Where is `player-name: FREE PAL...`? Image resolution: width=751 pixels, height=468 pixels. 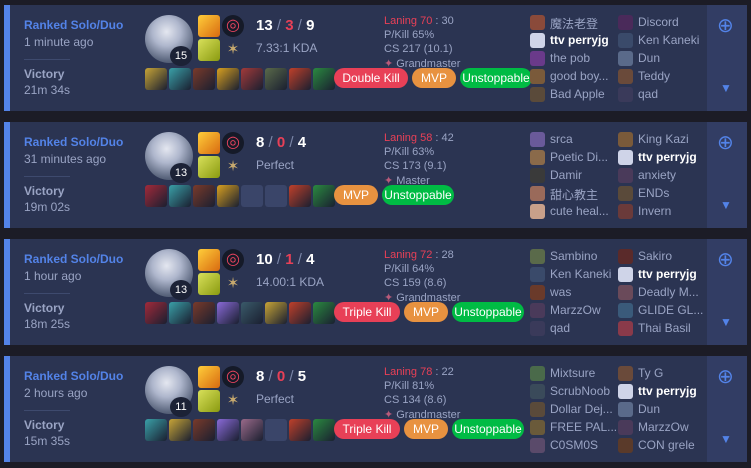 player-name: FREE PAL... is located at coordinates (585, 427).